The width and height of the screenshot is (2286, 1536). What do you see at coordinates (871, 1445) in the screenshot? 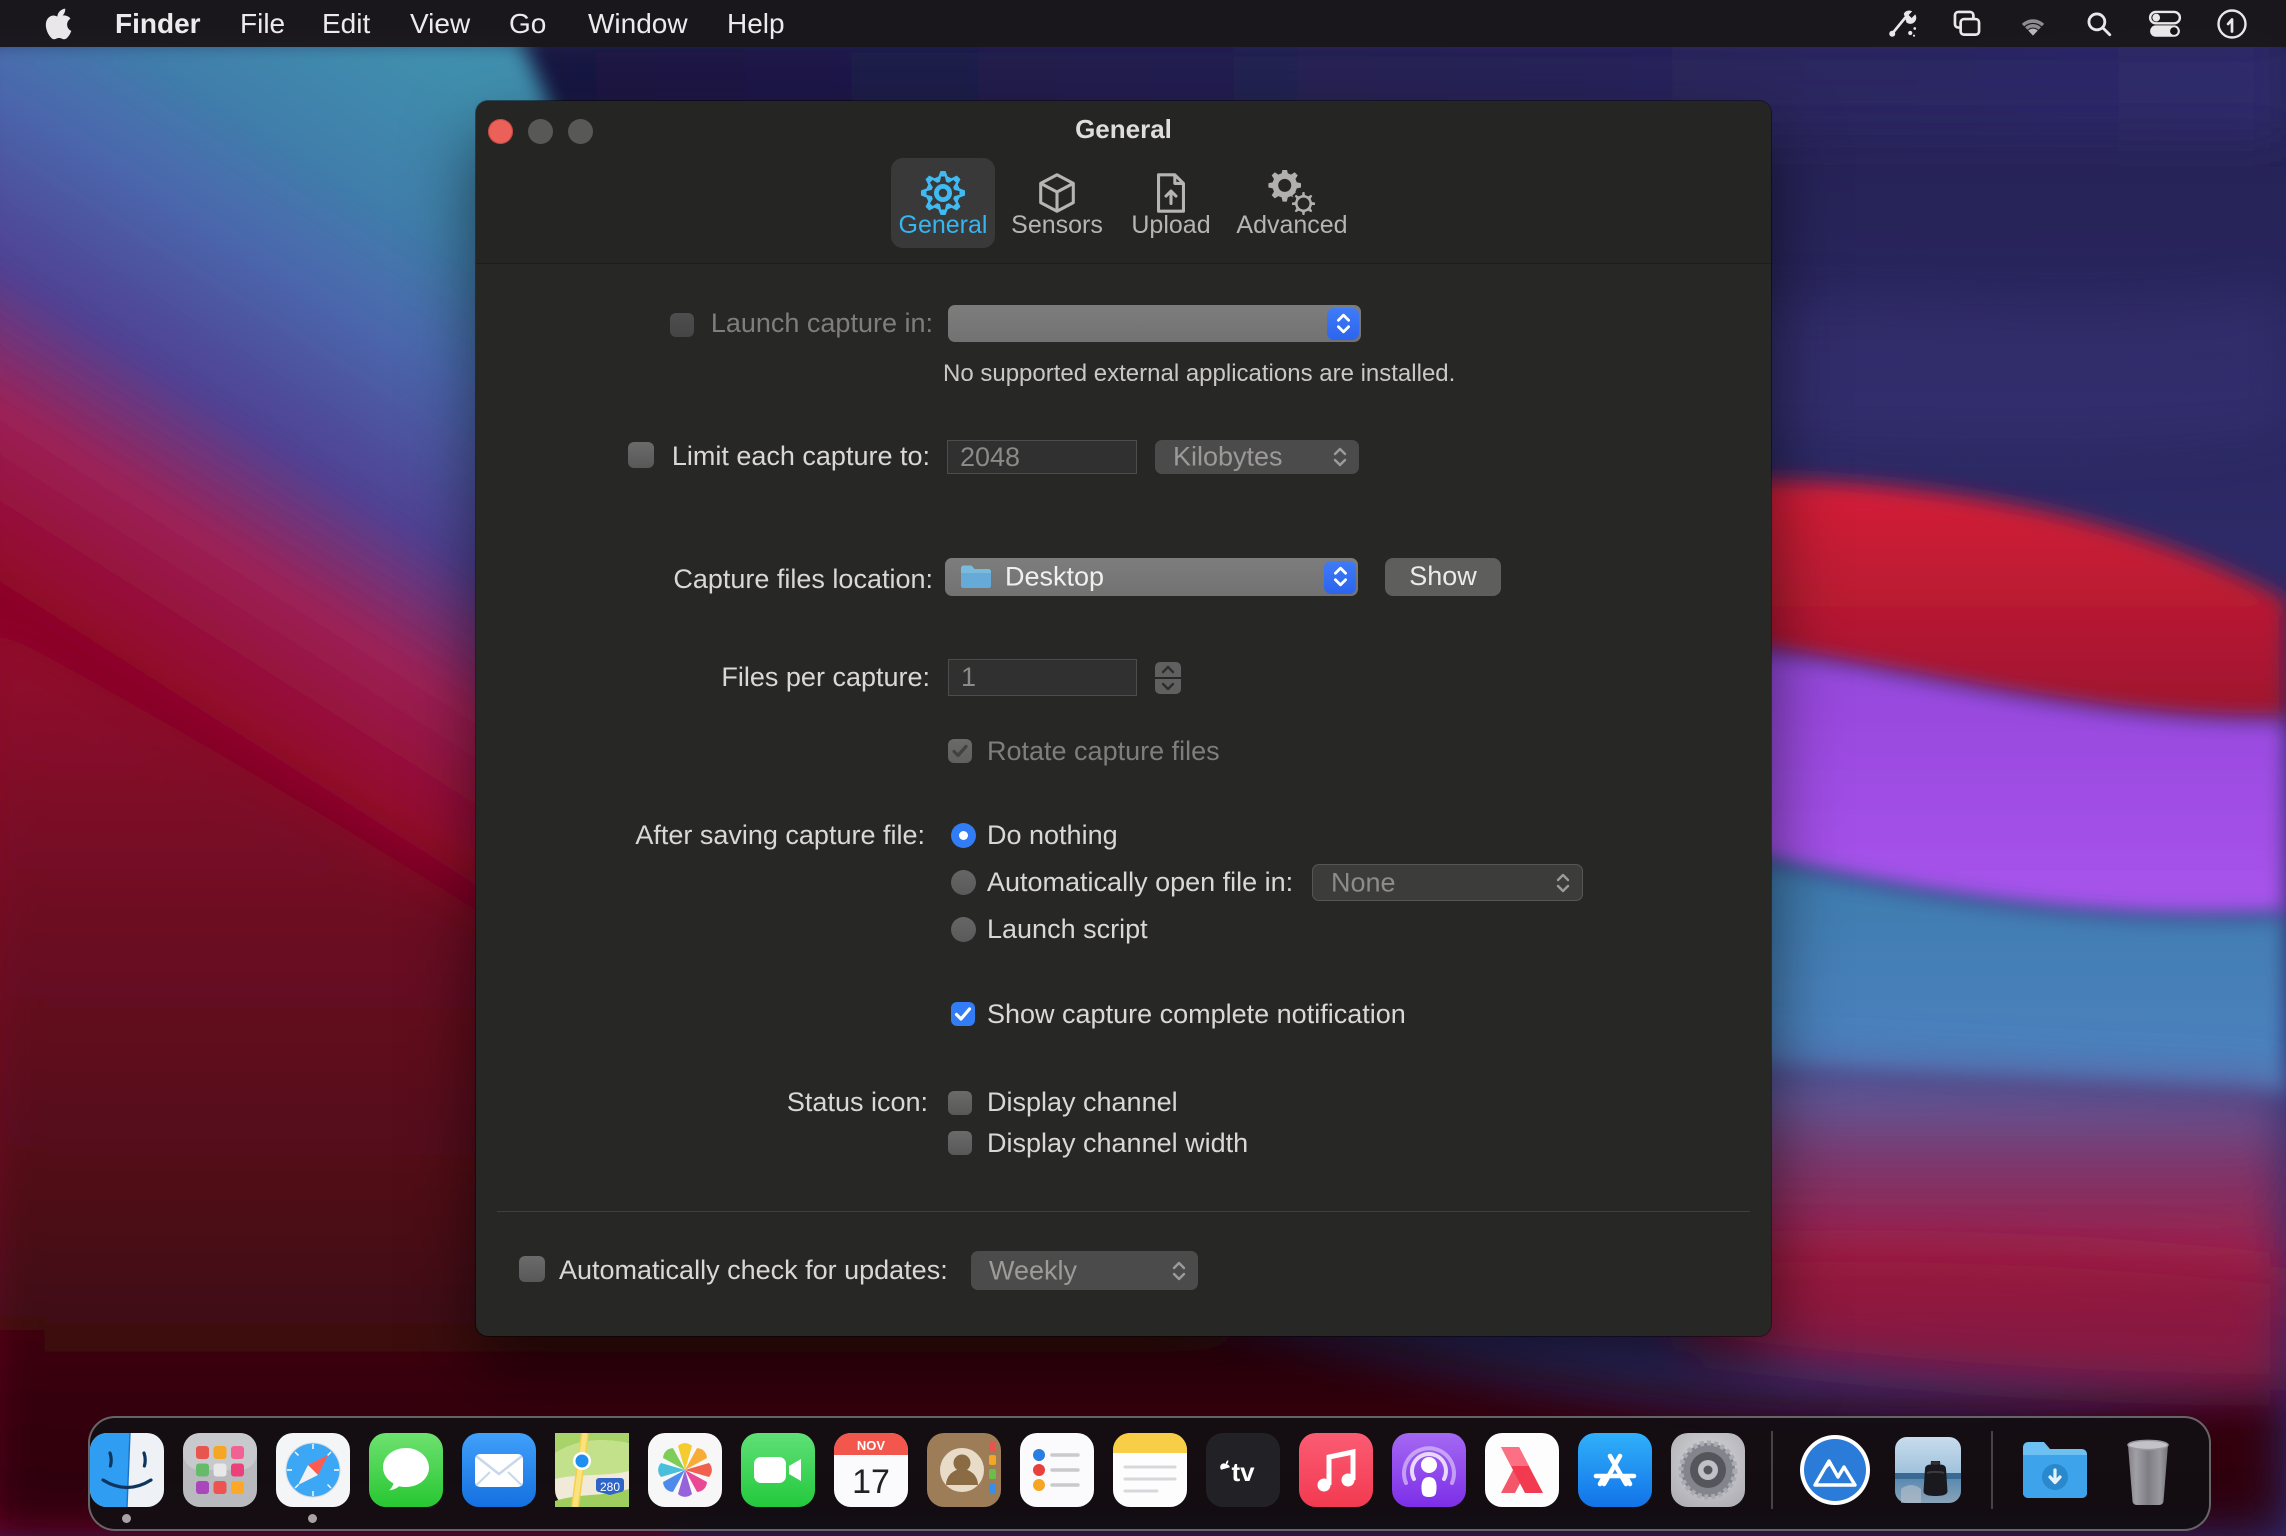
I see `svg-text: NOV` at bounding box center [871, 1445].